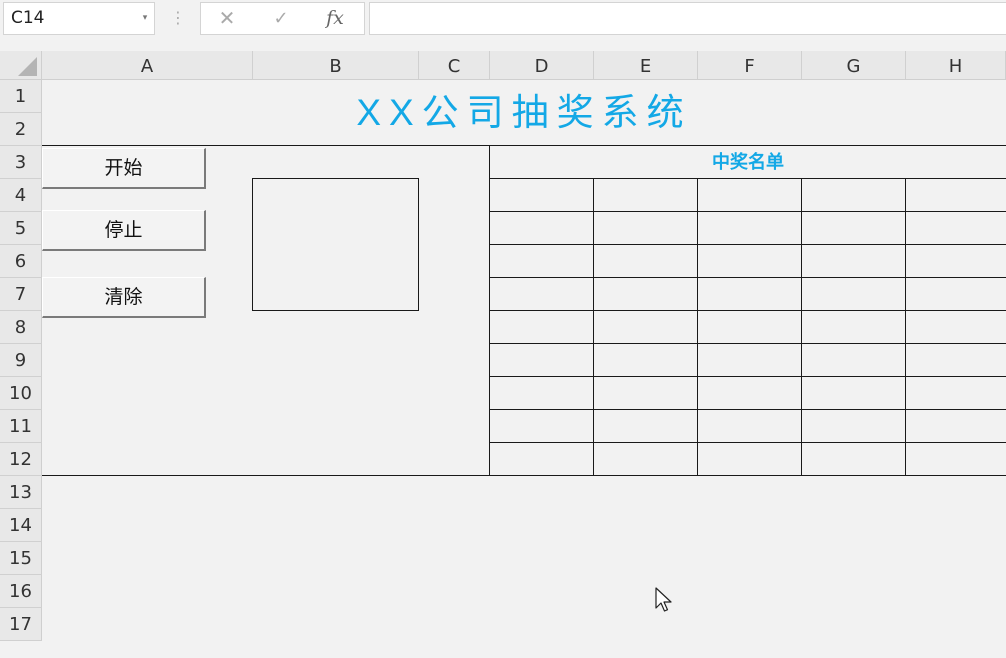 The width and height of the screenshot is (1006, 658). Describe the element at coordinates (21, 525) in the screenshot. I see `row-header-14: 14` at that location.